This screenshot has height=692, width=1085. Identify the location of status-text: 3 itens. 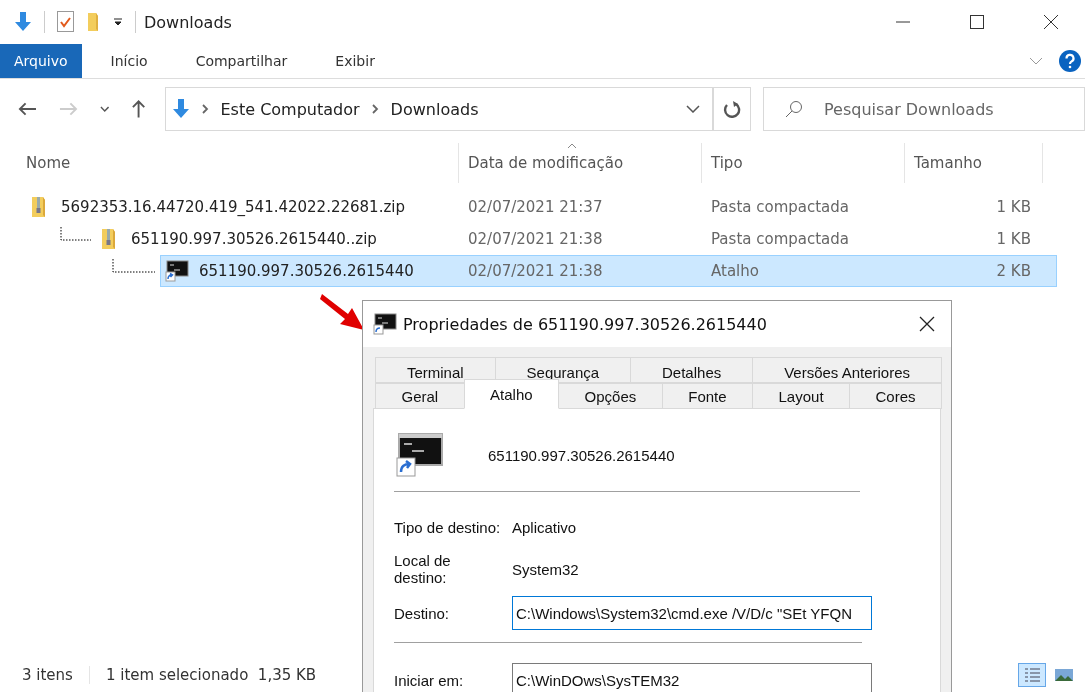
(47, 675).